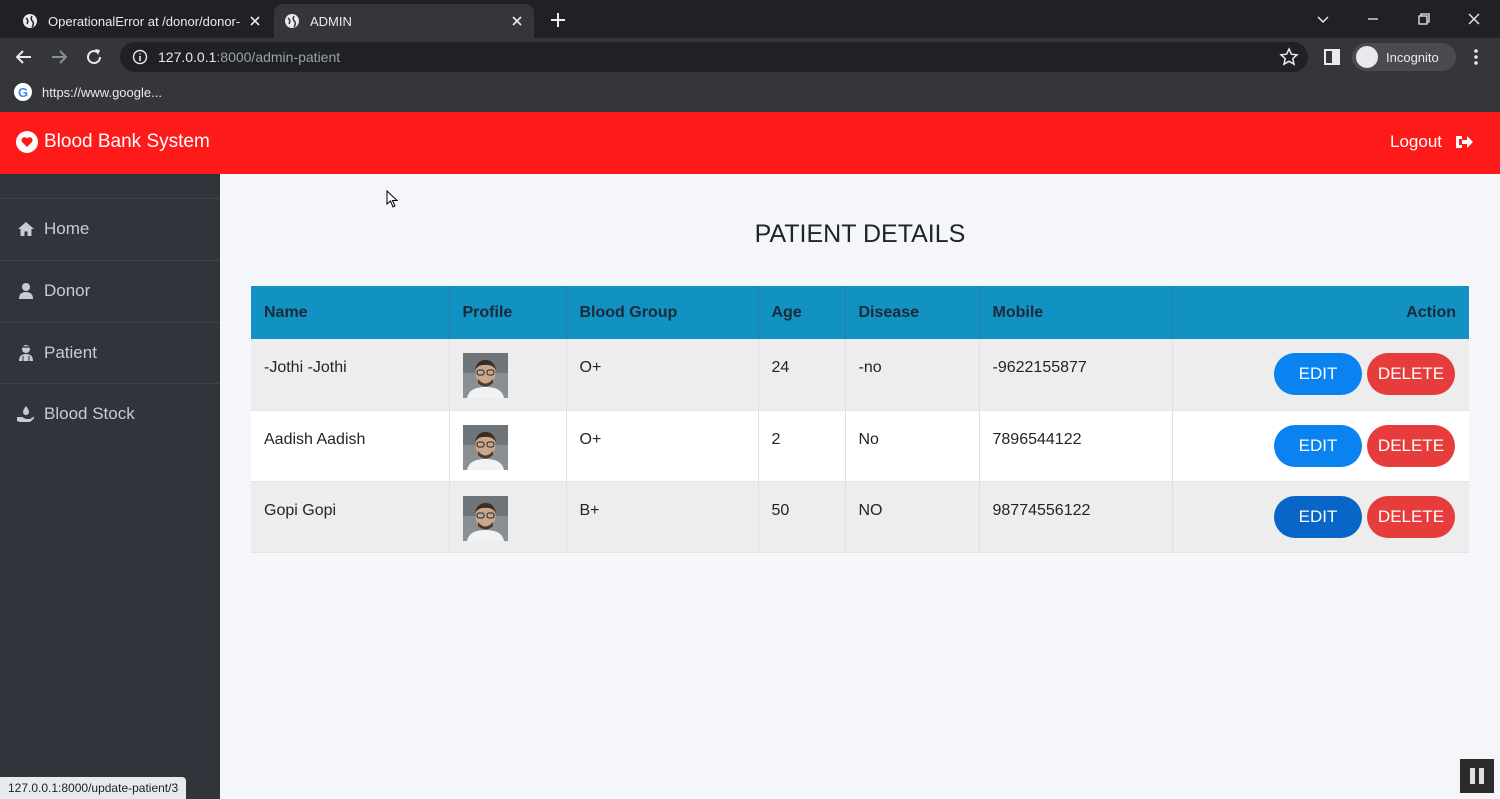 The width and height of the screenshot is (1500, 799). What do you see at coordinates (1332, 57) in the screenshot?
I see `side-panel-icon` at bounding box center [1332, 57].